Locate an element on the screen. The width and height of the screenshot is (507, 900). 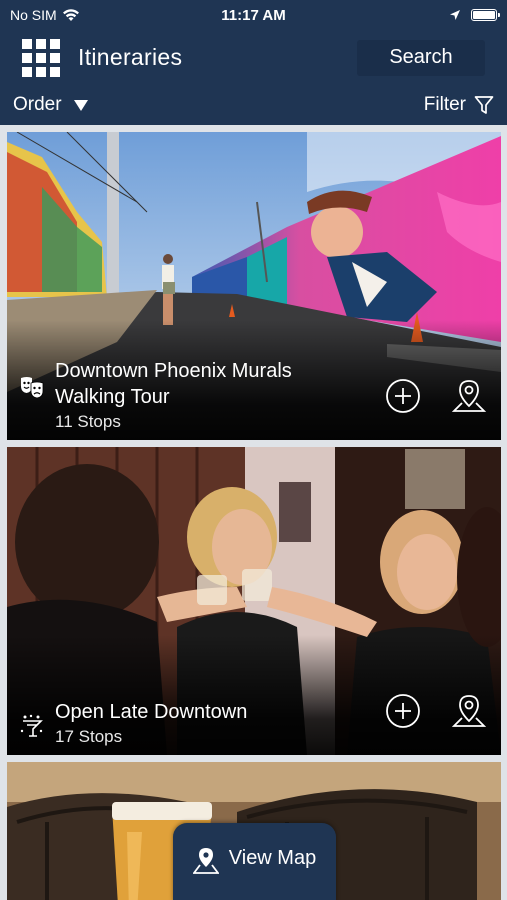
nightlife-icon is located at coordinates (31, 725).